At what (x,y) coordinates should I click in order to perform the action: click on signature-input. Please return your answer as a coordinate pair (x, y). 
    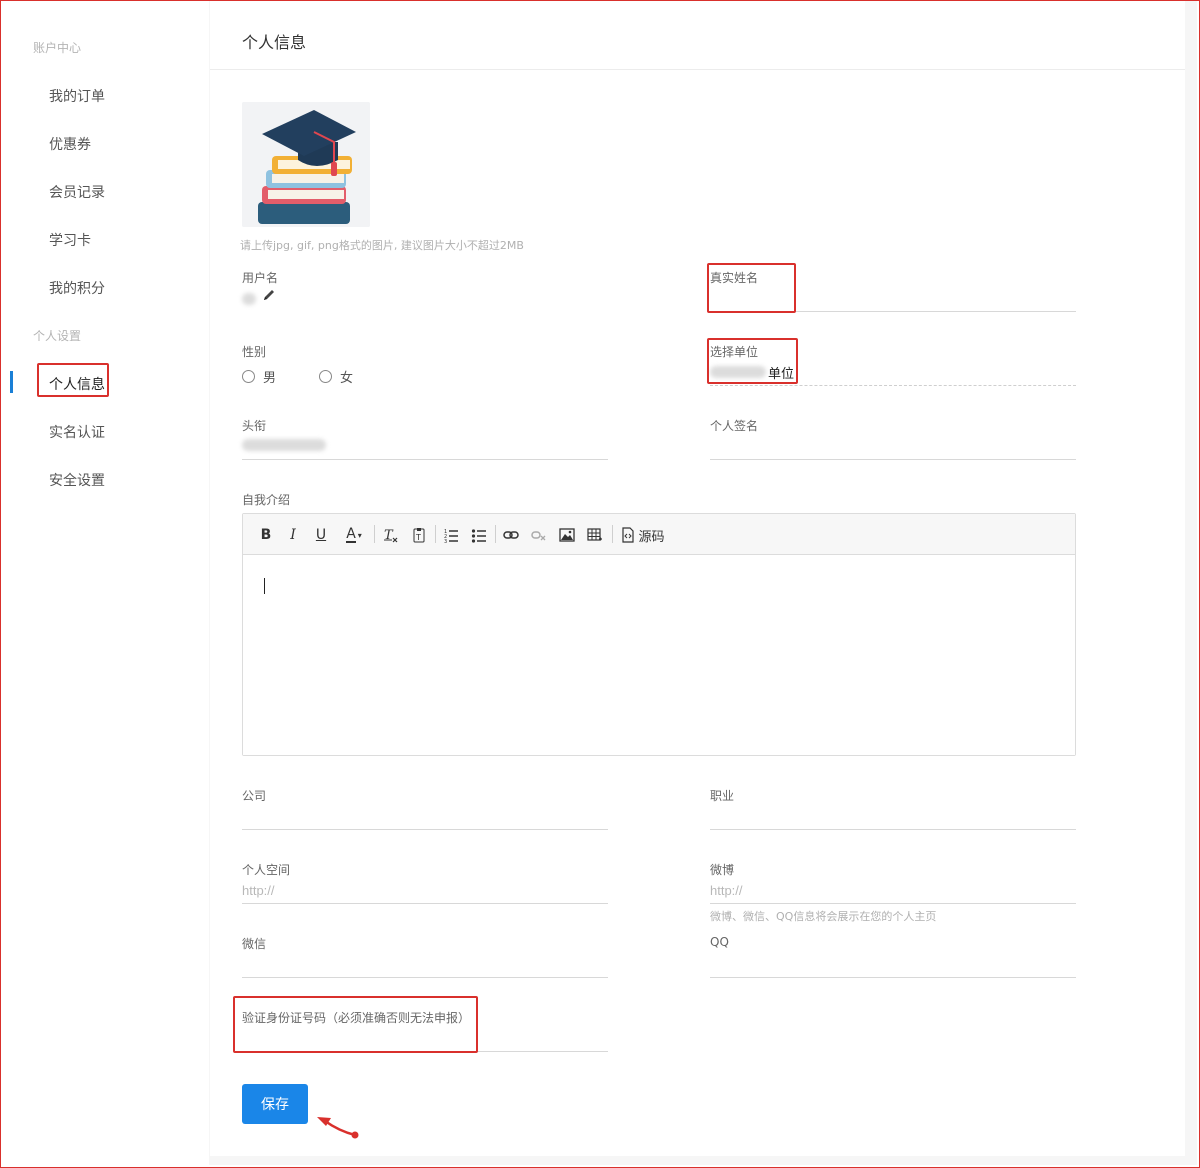
    Looking at the image, I should click on (893, 446).